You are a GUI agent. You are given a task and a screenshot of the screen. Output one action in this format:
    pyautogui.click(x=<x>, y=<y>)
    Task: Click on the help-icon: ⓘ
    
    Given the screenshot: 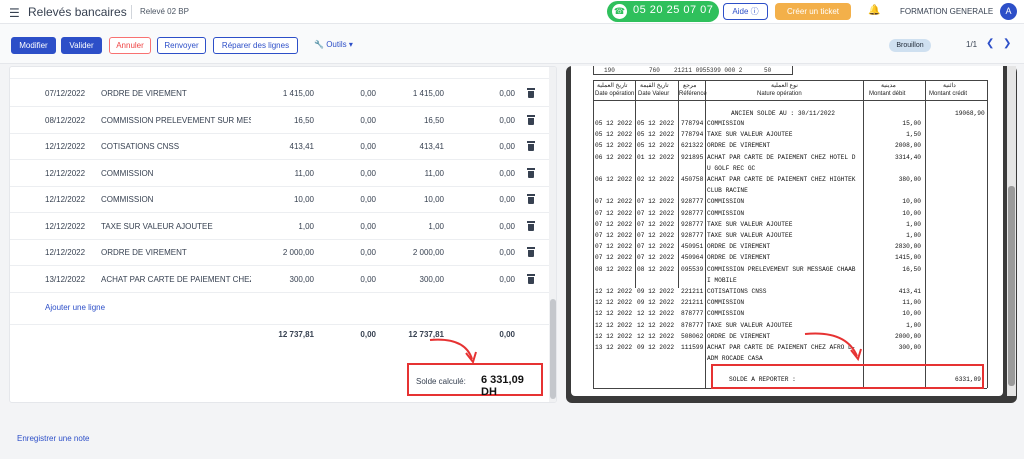 What is the action you would take?
    pyautogui.click(x=754, y=11)
    